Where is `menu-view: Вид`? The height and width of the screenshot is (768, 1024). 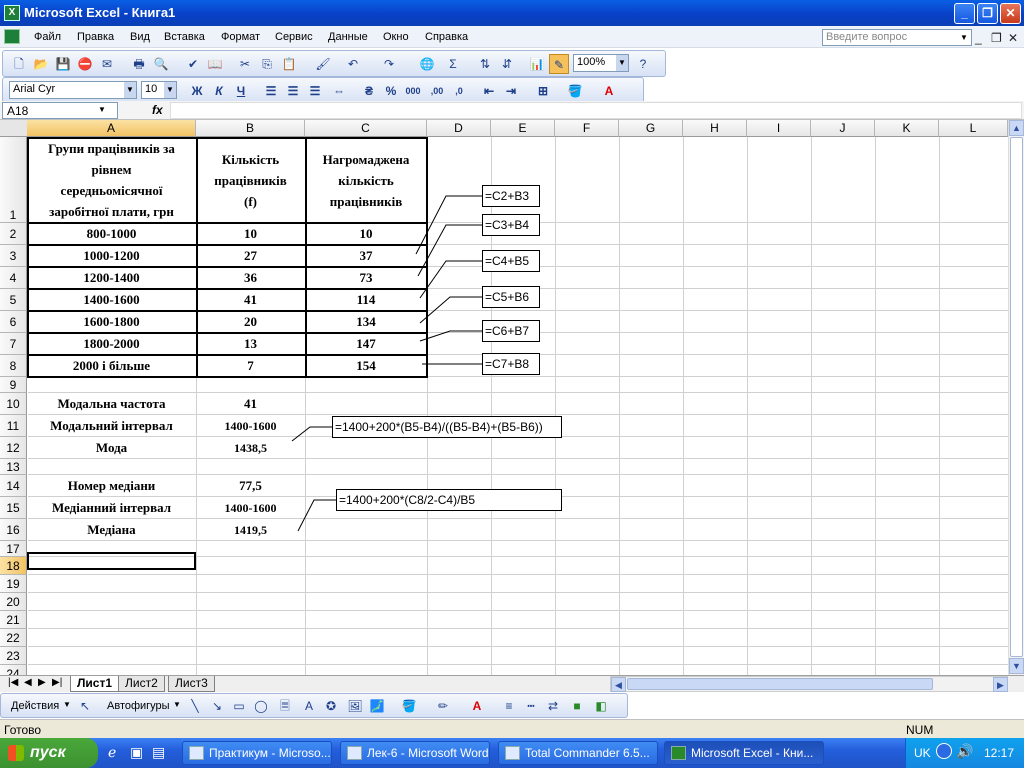 menu-view: Вид is located at coordinates (140, 37).